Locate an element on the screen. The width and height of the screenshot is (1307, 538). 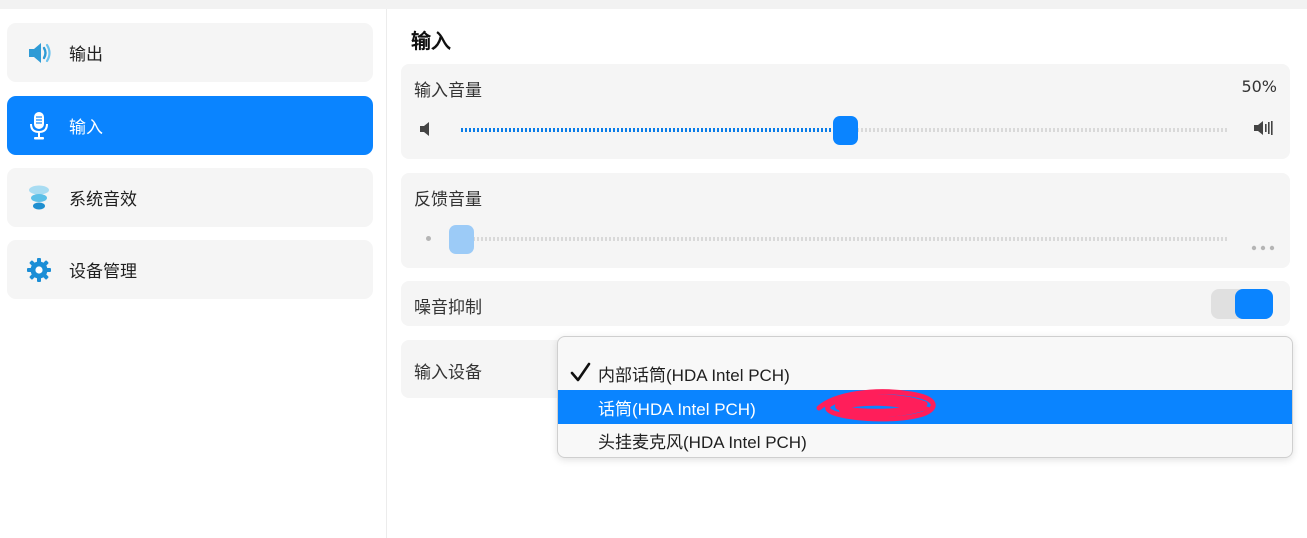
dropdown-option-label: 话筒(HDA Intel PCH) is located at coordinates (677, 409).